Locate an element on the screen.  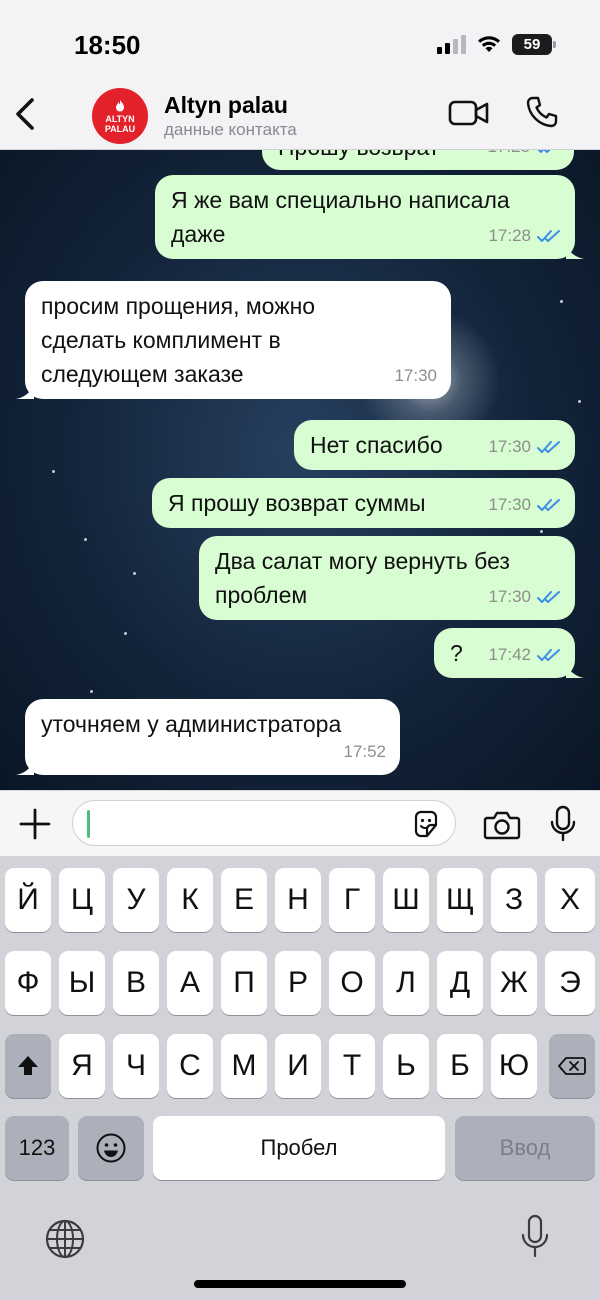
message-input is located at coordinates (264, 823).